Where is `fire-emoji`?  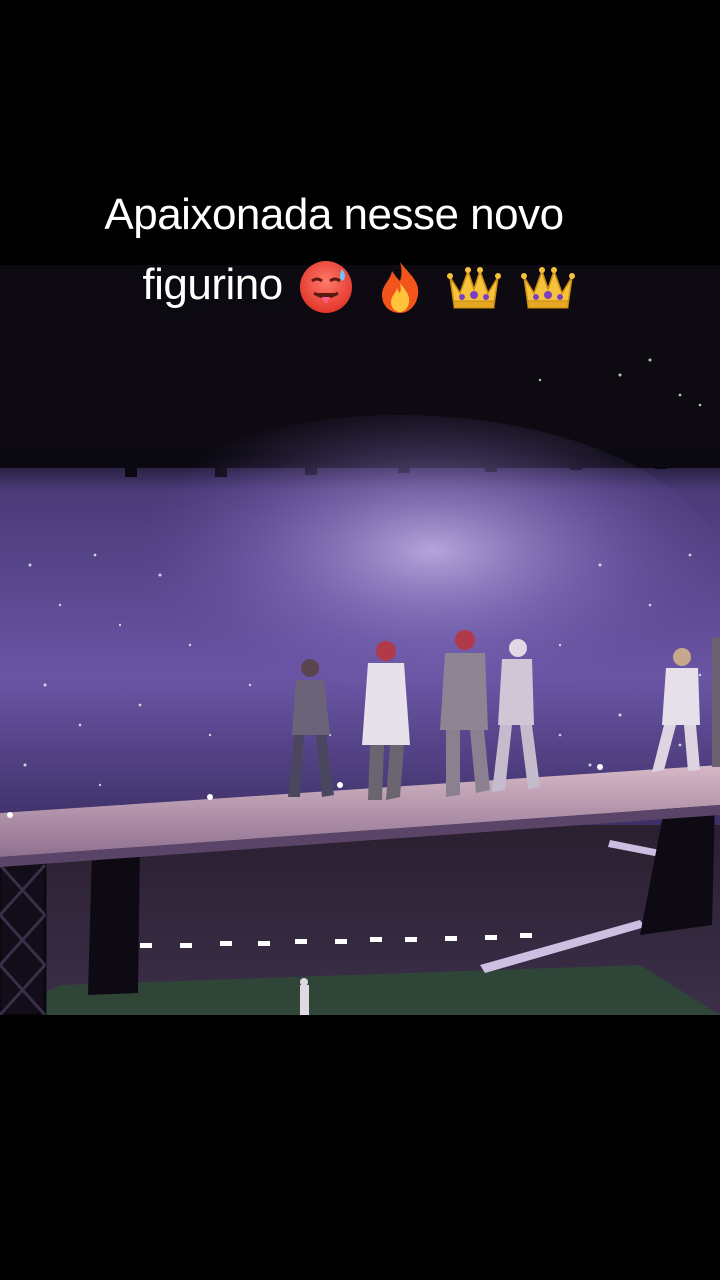 fire-emoji is located at coordinates (400, 287).